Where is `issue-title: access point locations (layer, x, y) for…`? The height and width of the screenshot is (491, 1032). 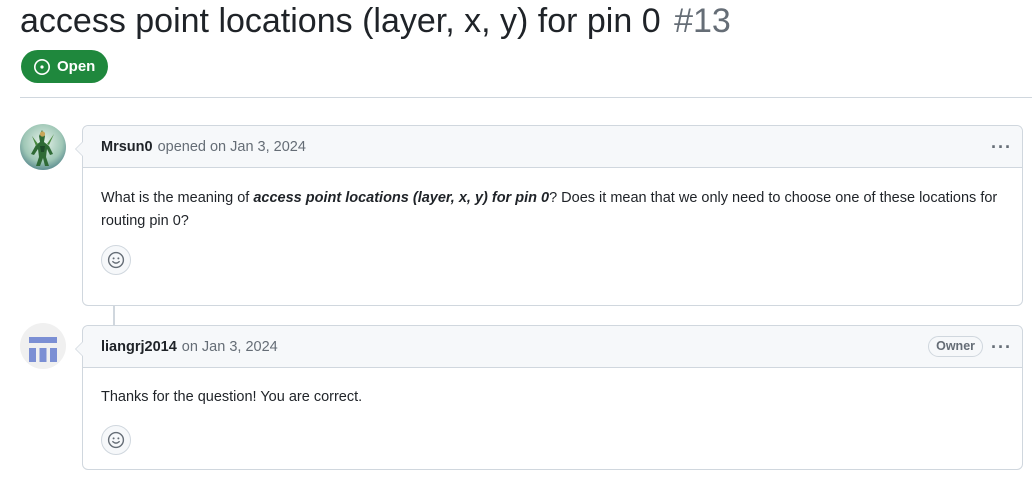
issue-title: access point locations (layer, x, y) for… is located at coordinates (375, 21).